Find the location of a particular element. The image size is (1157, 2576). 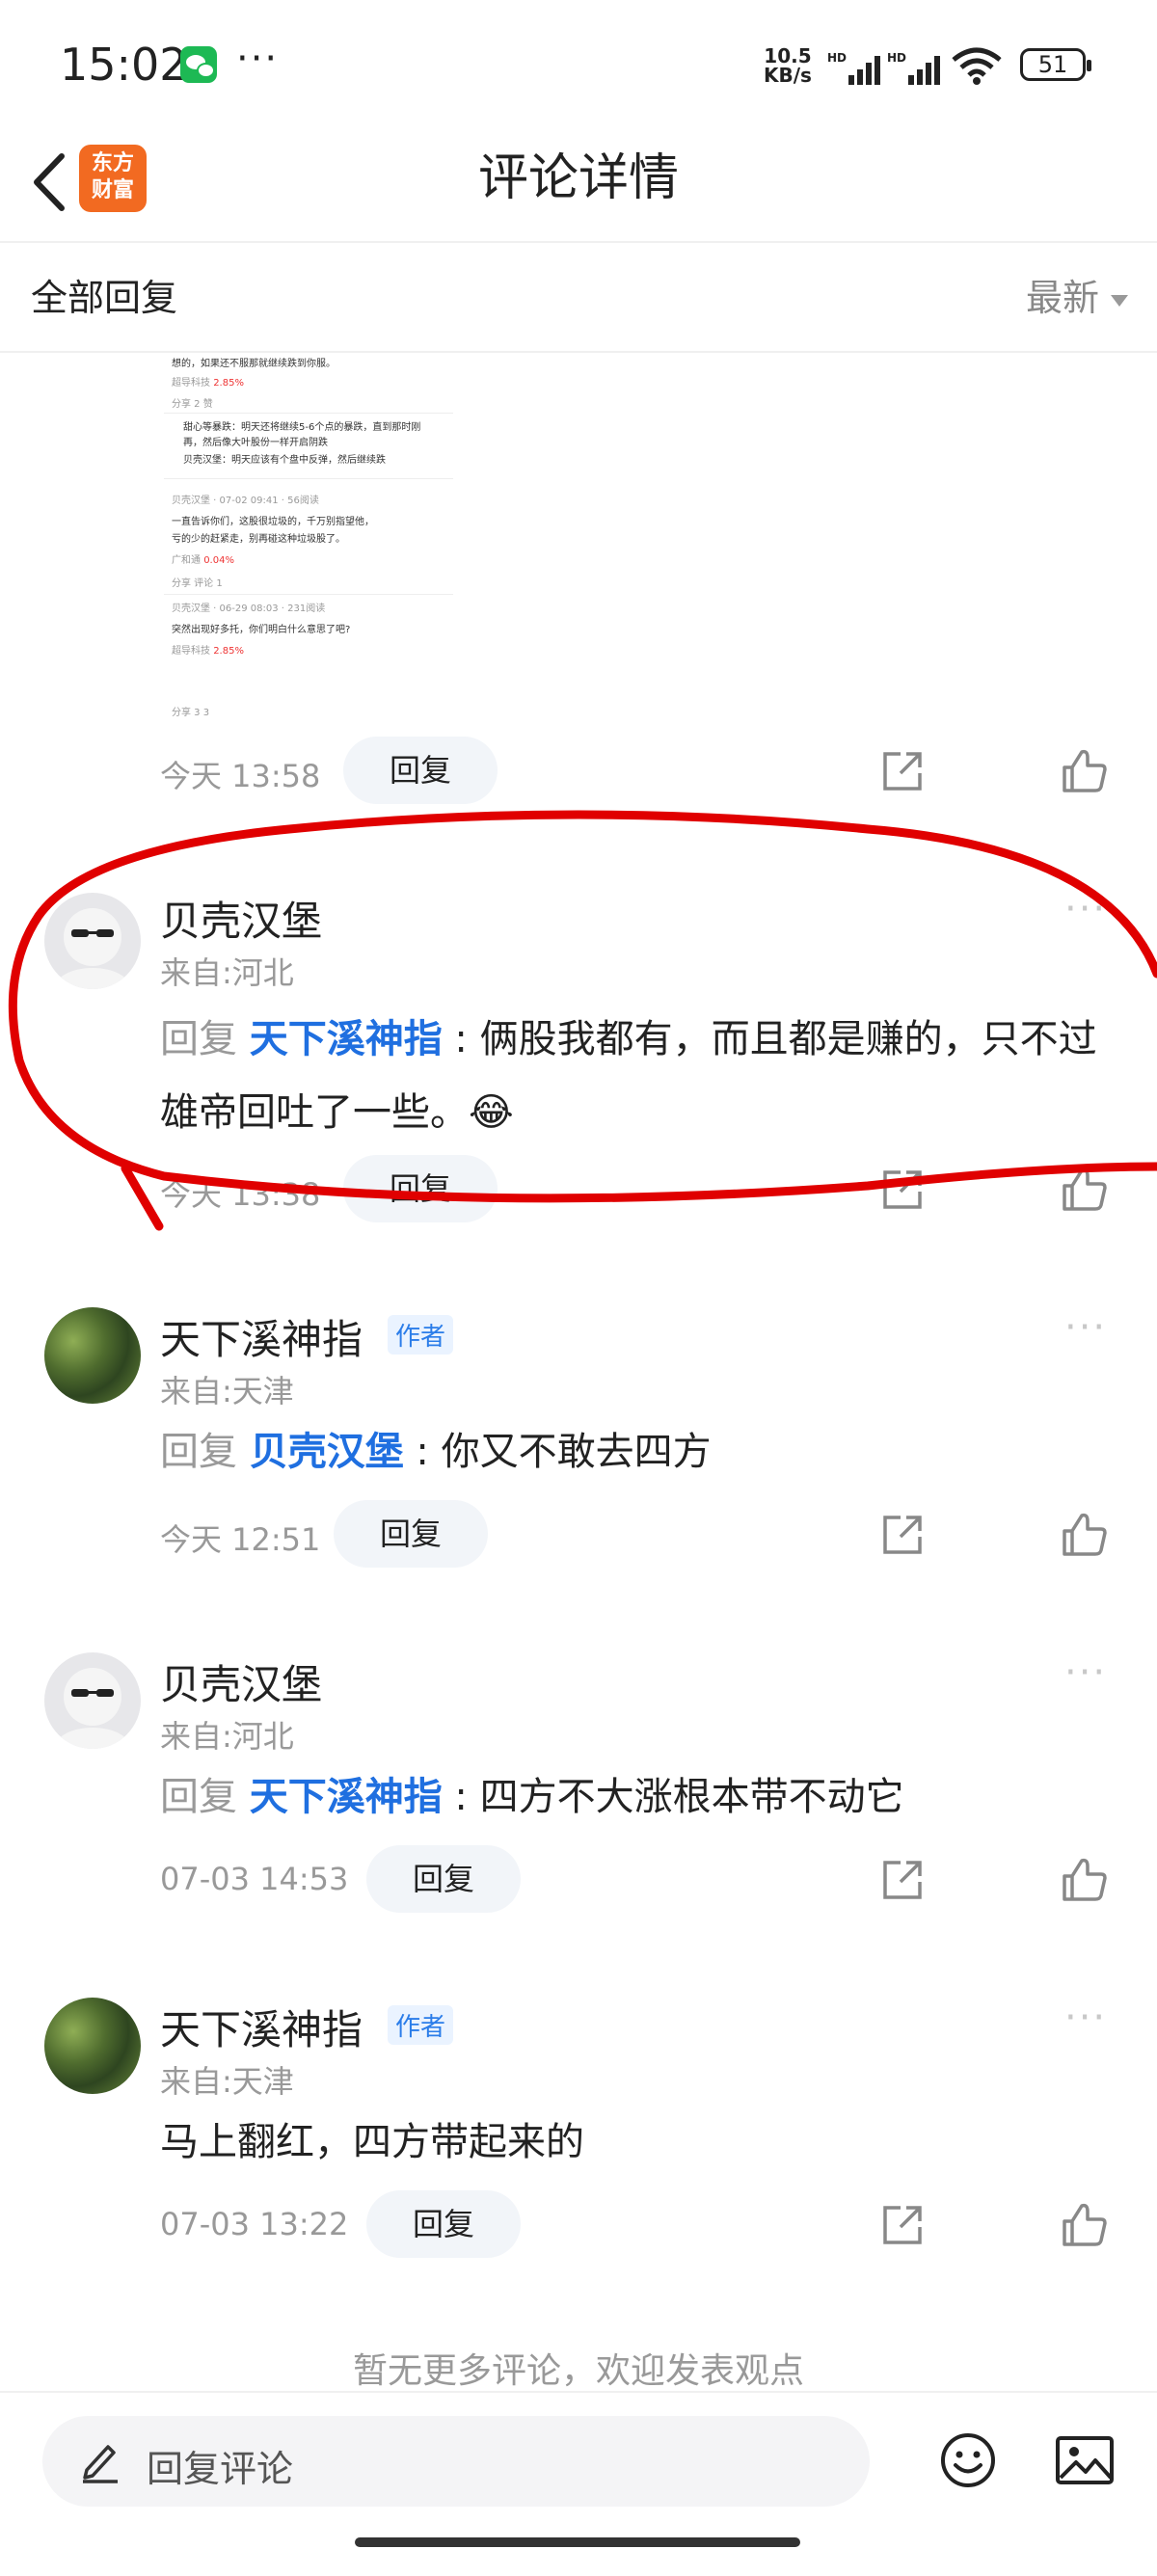

signal-icon-2: HD is located at coordinates (913, 68).